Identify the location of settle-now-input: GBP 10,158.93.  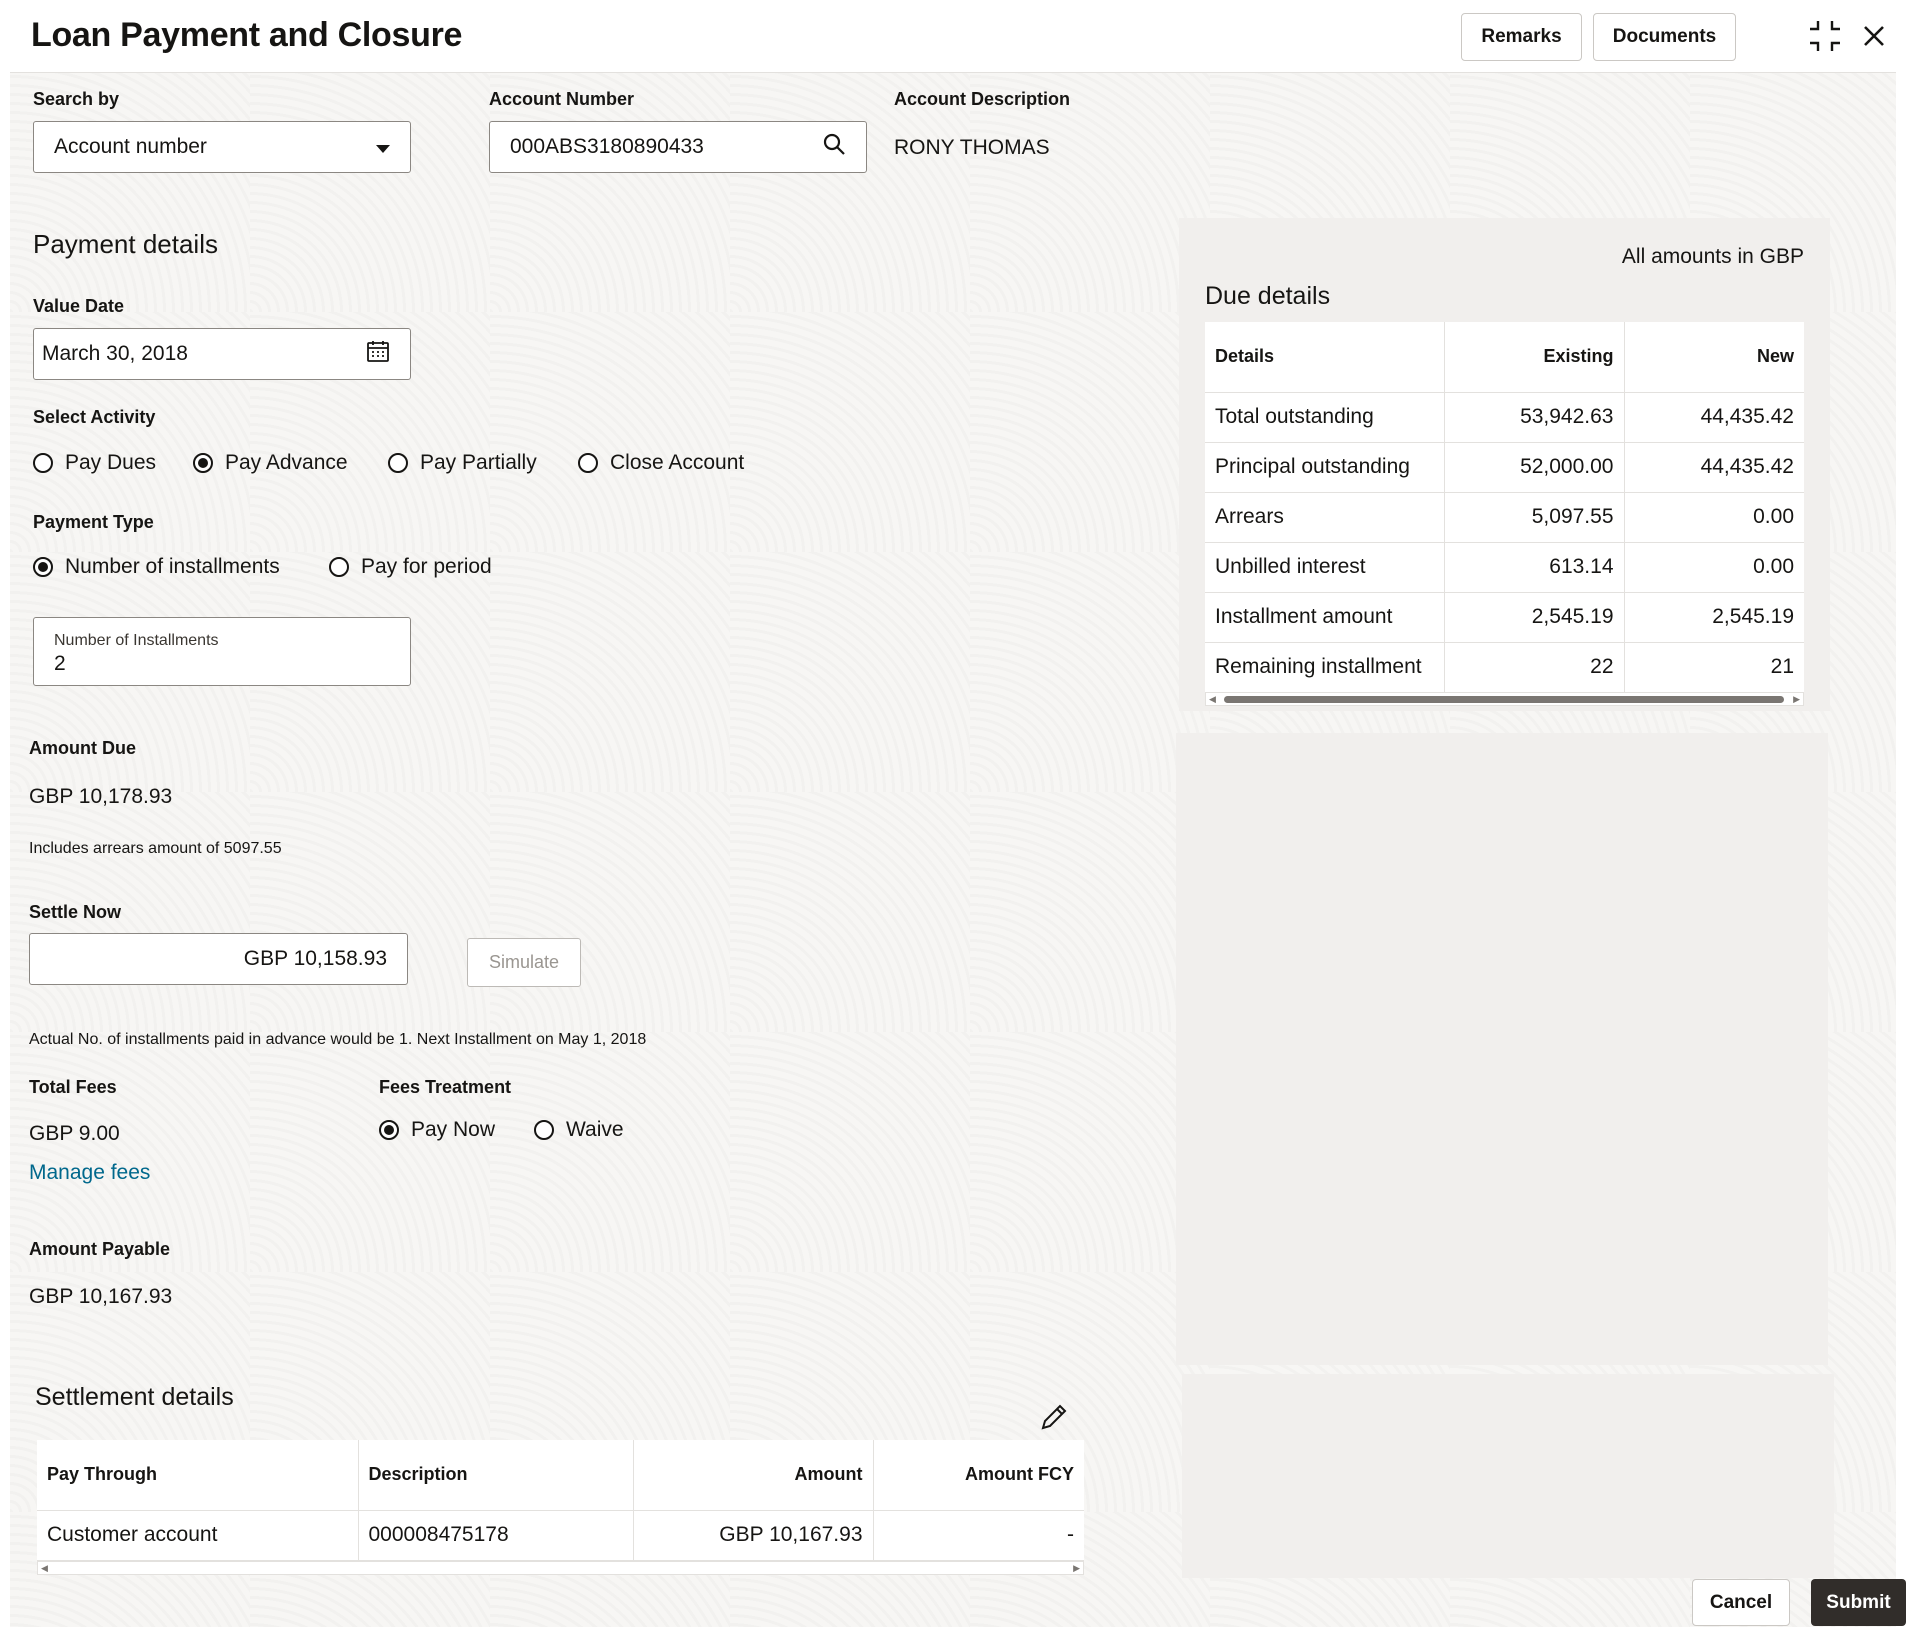
(218, 959).